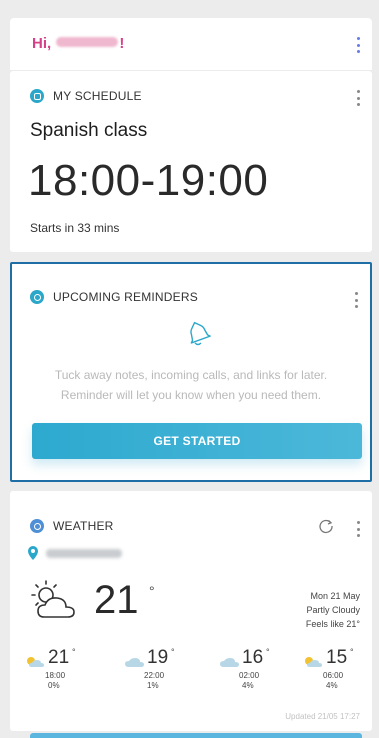  I want to click on location-name-blurred, so click(84, 553).